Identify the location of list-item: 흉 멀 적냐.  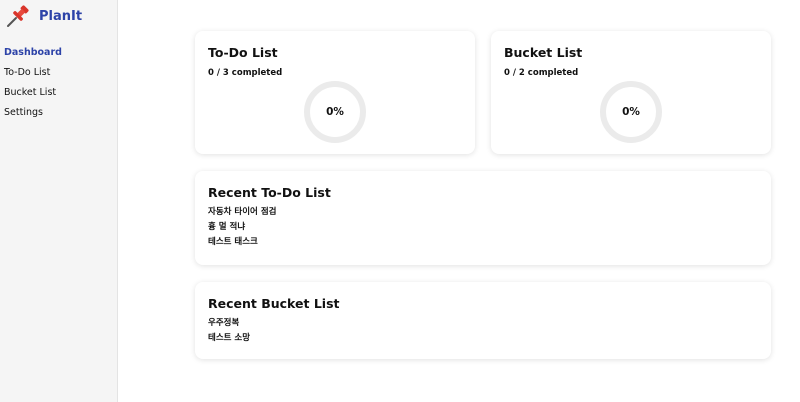
(242, 227).